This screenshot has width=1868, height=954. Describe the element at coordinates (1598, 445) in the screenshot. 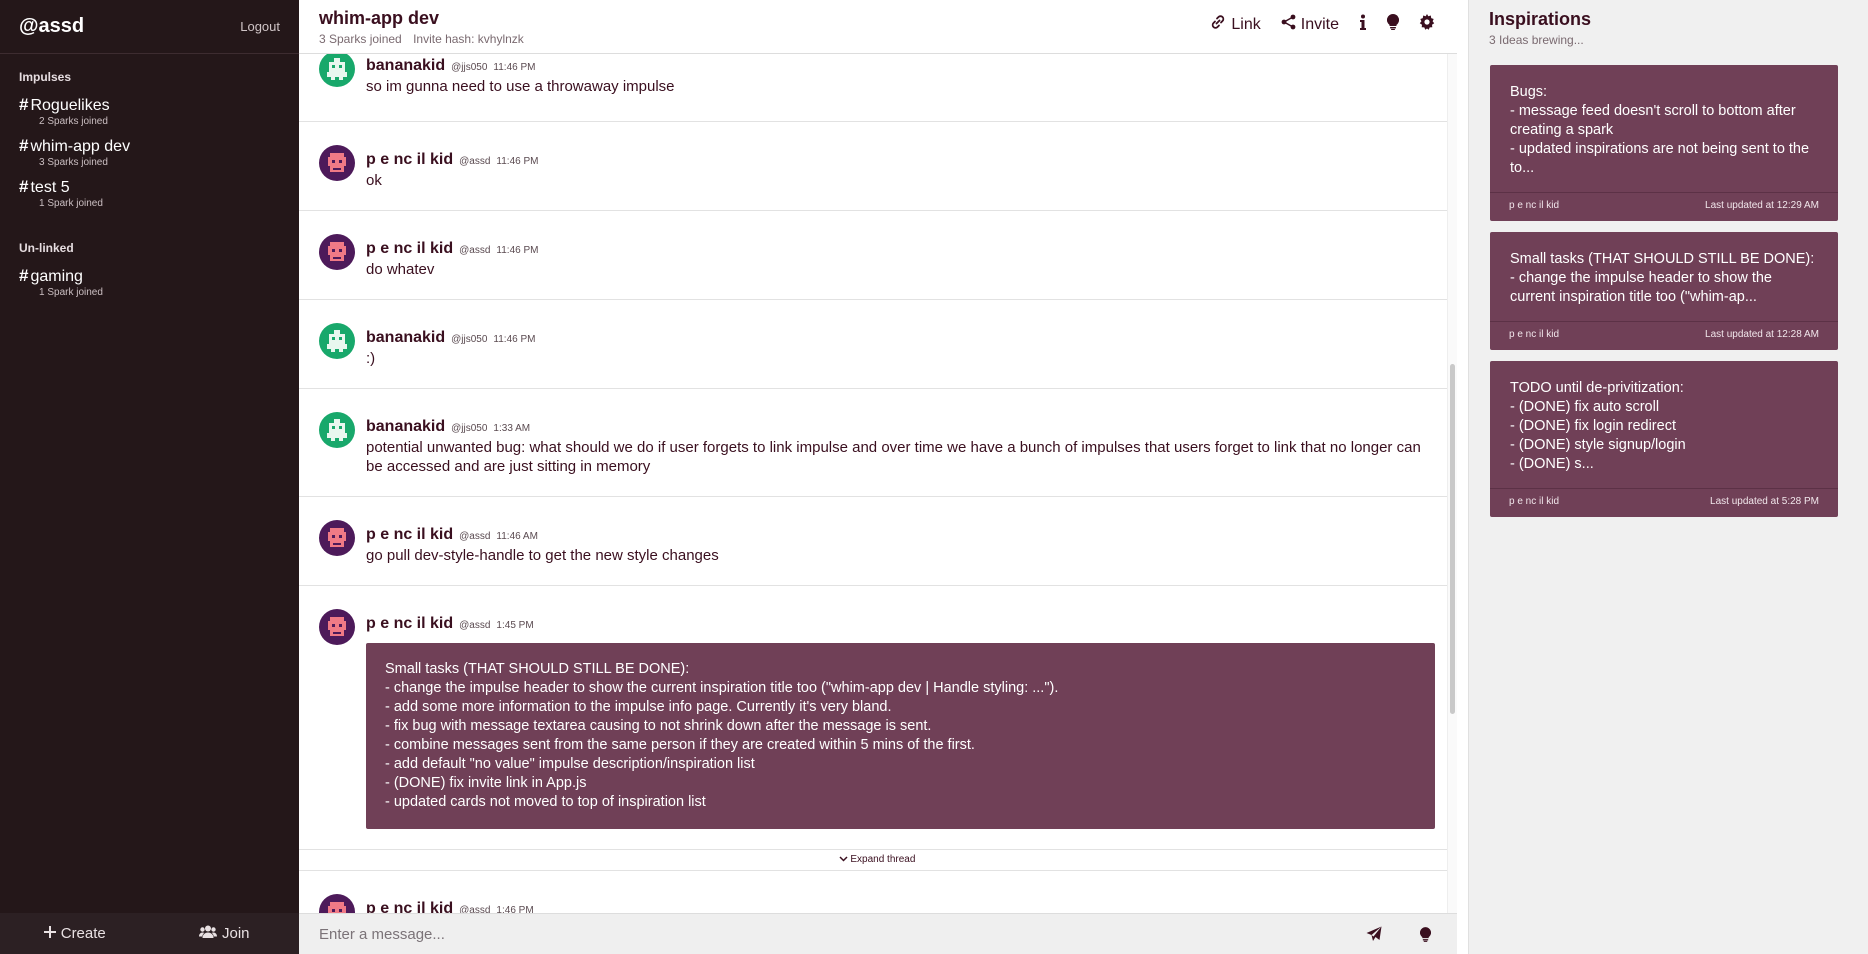

I see `card-line: - (DONE) style signup/login` at that location.